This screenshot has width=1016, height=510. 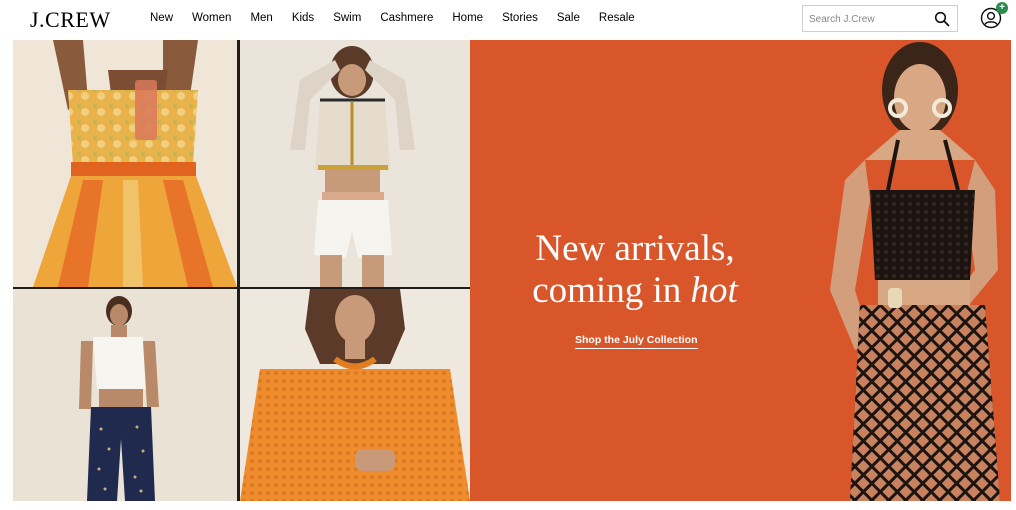 What do you see at coordinates (211, 18) in the screenshot?
I see `nav-item-women: Women` at bounding box center [211, 18].